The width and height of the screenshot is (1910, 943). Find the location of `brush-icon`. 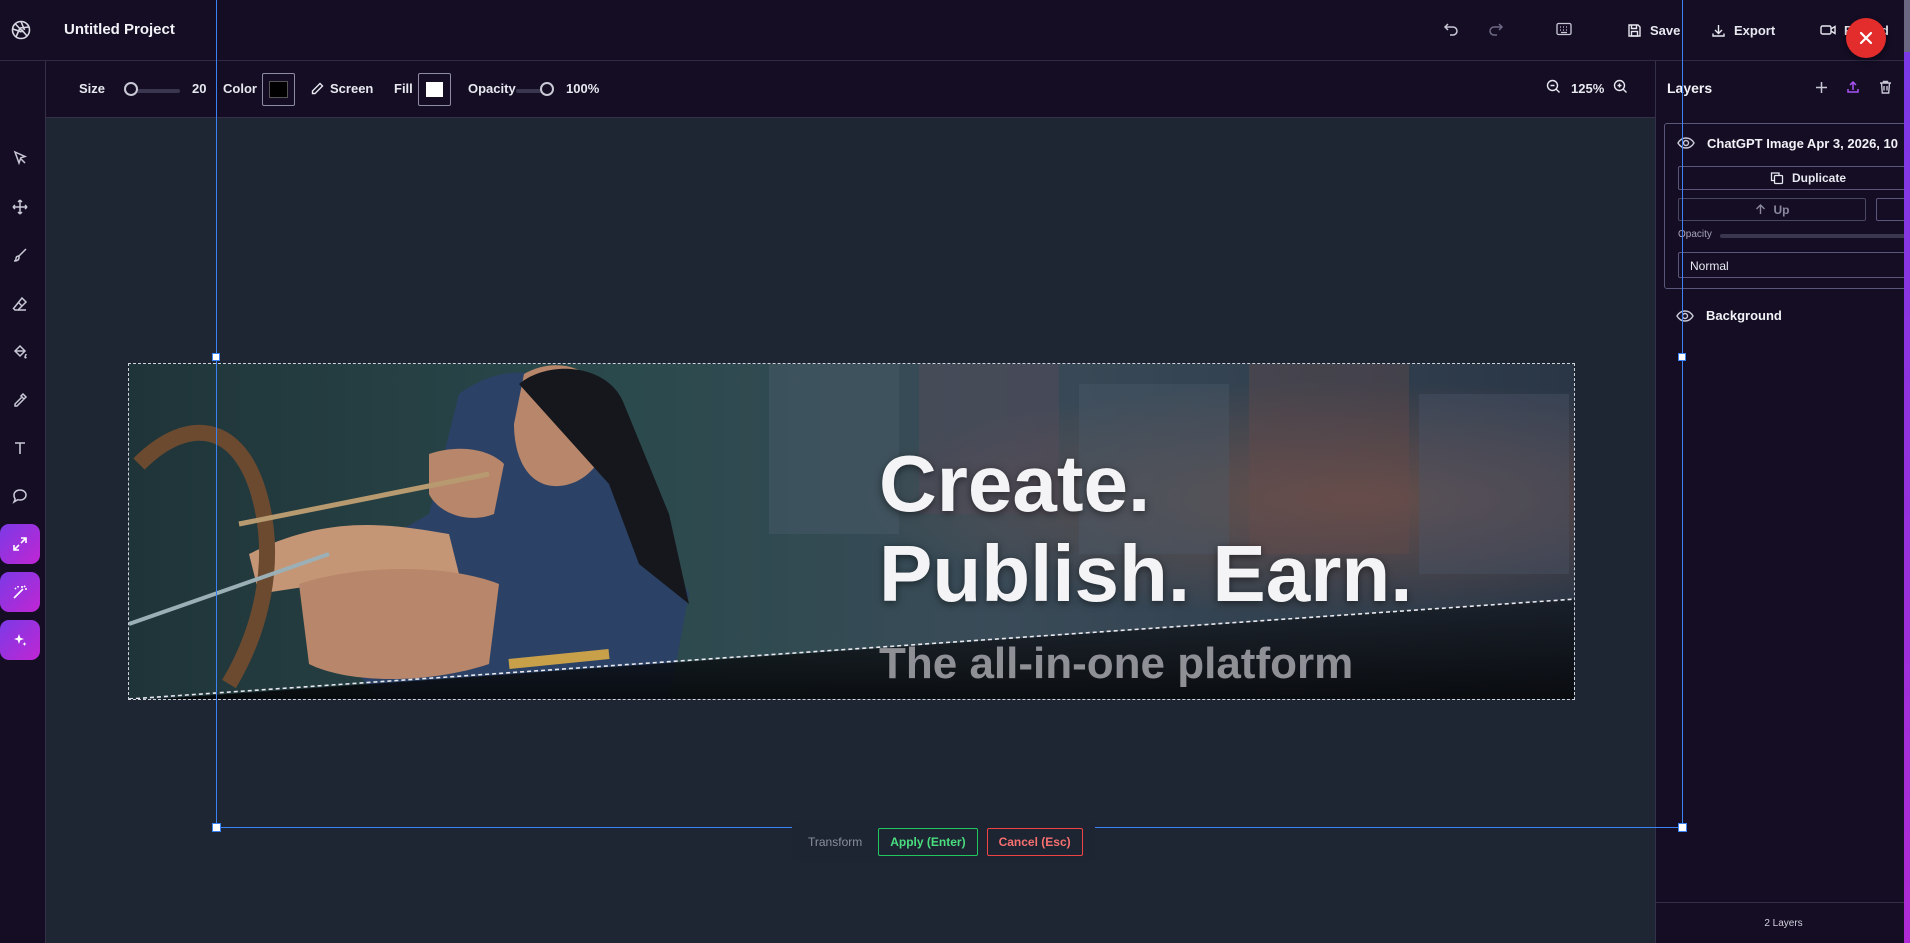

brush-icon is located at coordinates (20, 255).